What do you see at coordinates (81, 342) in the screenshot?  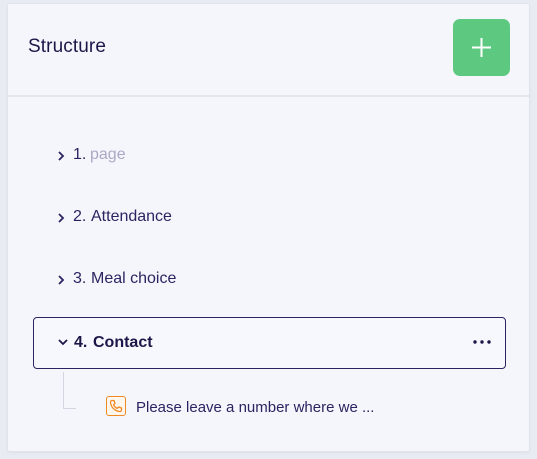 I see `tree-item-number: 4.` at bounding box center [81, 342].